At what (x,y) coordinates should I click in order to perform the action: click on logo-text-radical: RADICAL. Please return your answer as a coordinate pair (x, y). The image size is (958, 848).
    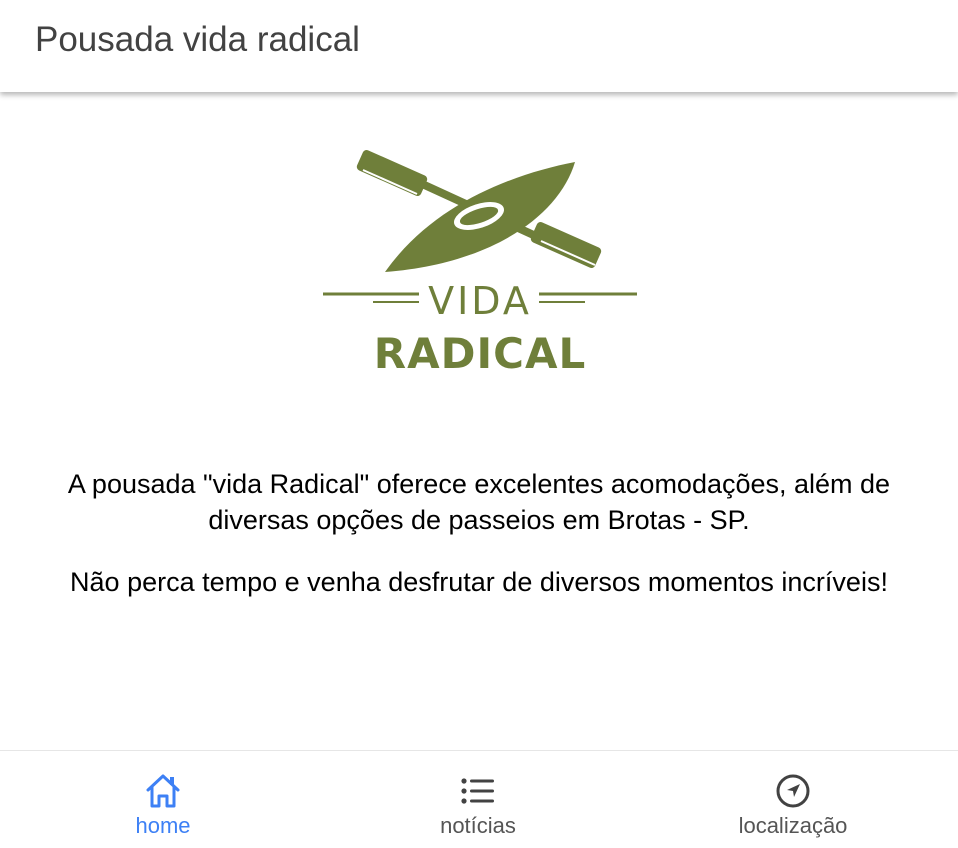
    Looking at the image, I should click on (480, 353).